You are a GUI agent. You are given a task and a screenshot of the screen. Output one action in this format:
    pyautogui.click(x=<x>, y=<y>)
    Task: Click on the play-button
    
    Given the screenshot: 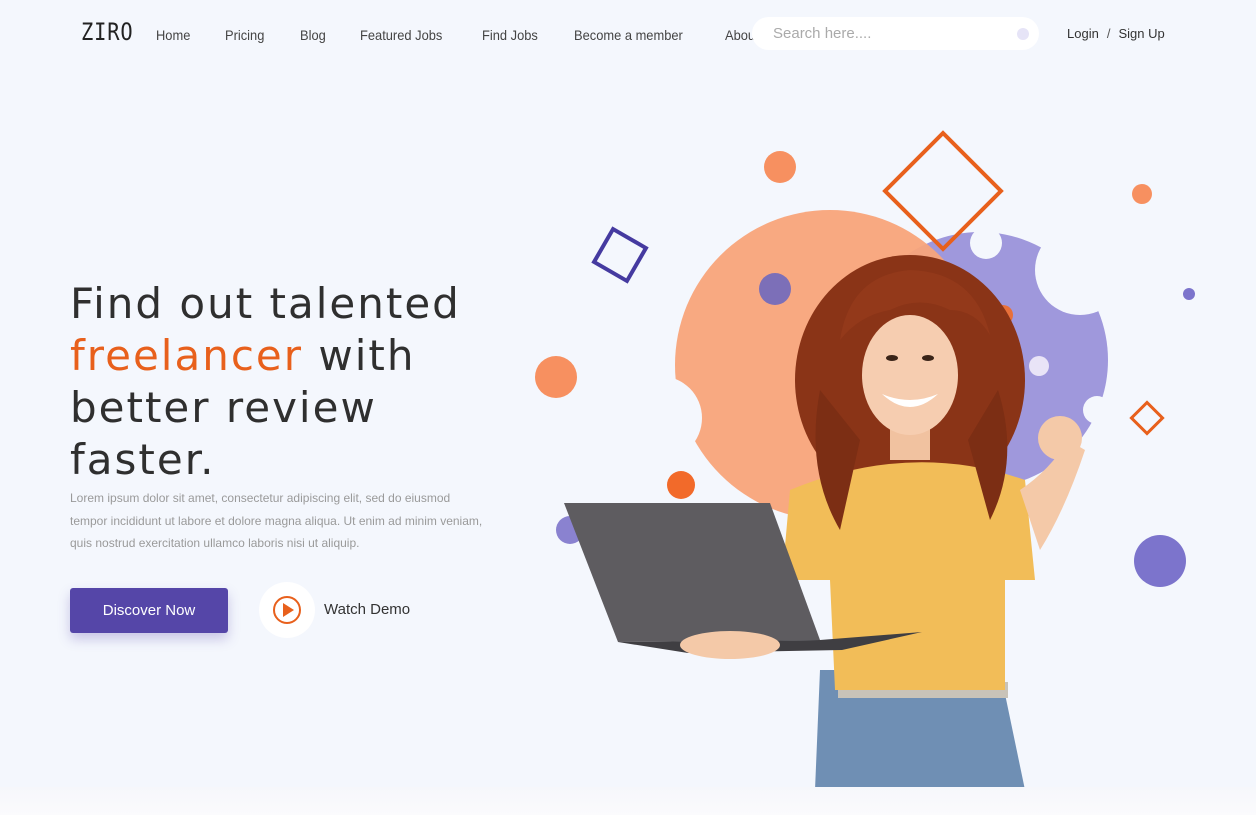 What is the action you would take?
    pyautogui.click(x=287, y=610)
    